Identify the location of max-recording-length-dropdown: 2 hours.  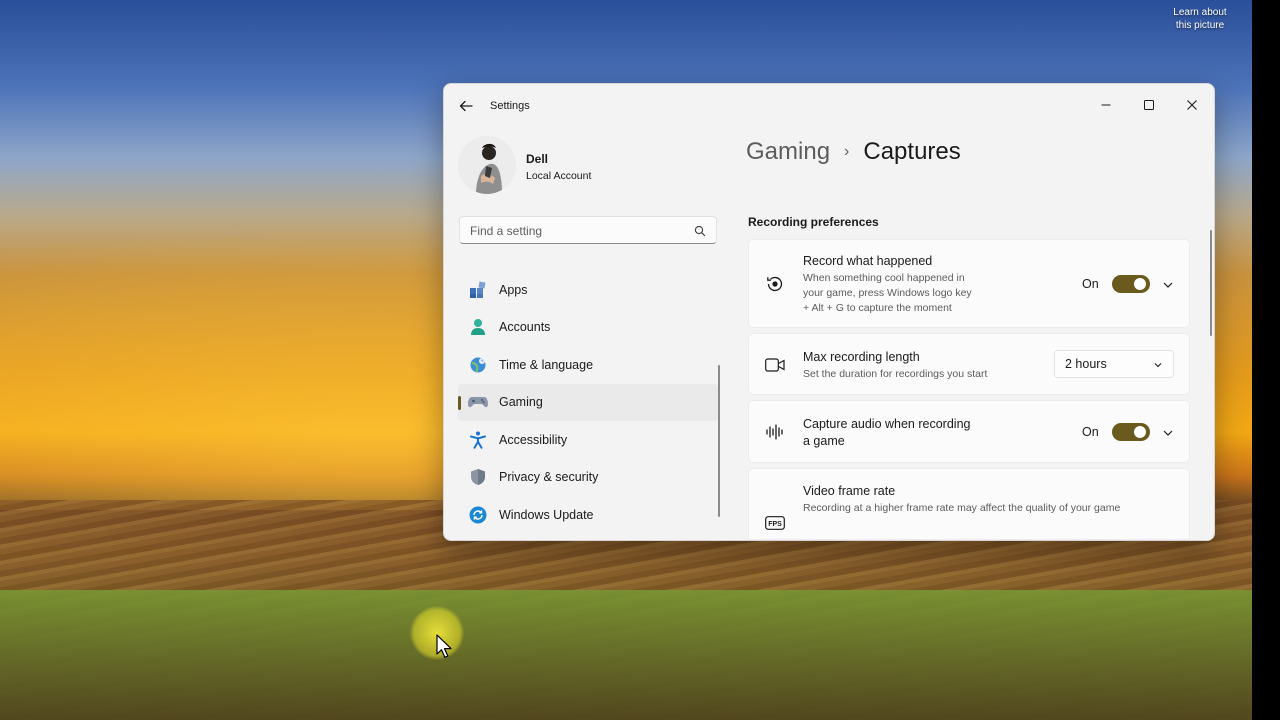
(1114, 364).